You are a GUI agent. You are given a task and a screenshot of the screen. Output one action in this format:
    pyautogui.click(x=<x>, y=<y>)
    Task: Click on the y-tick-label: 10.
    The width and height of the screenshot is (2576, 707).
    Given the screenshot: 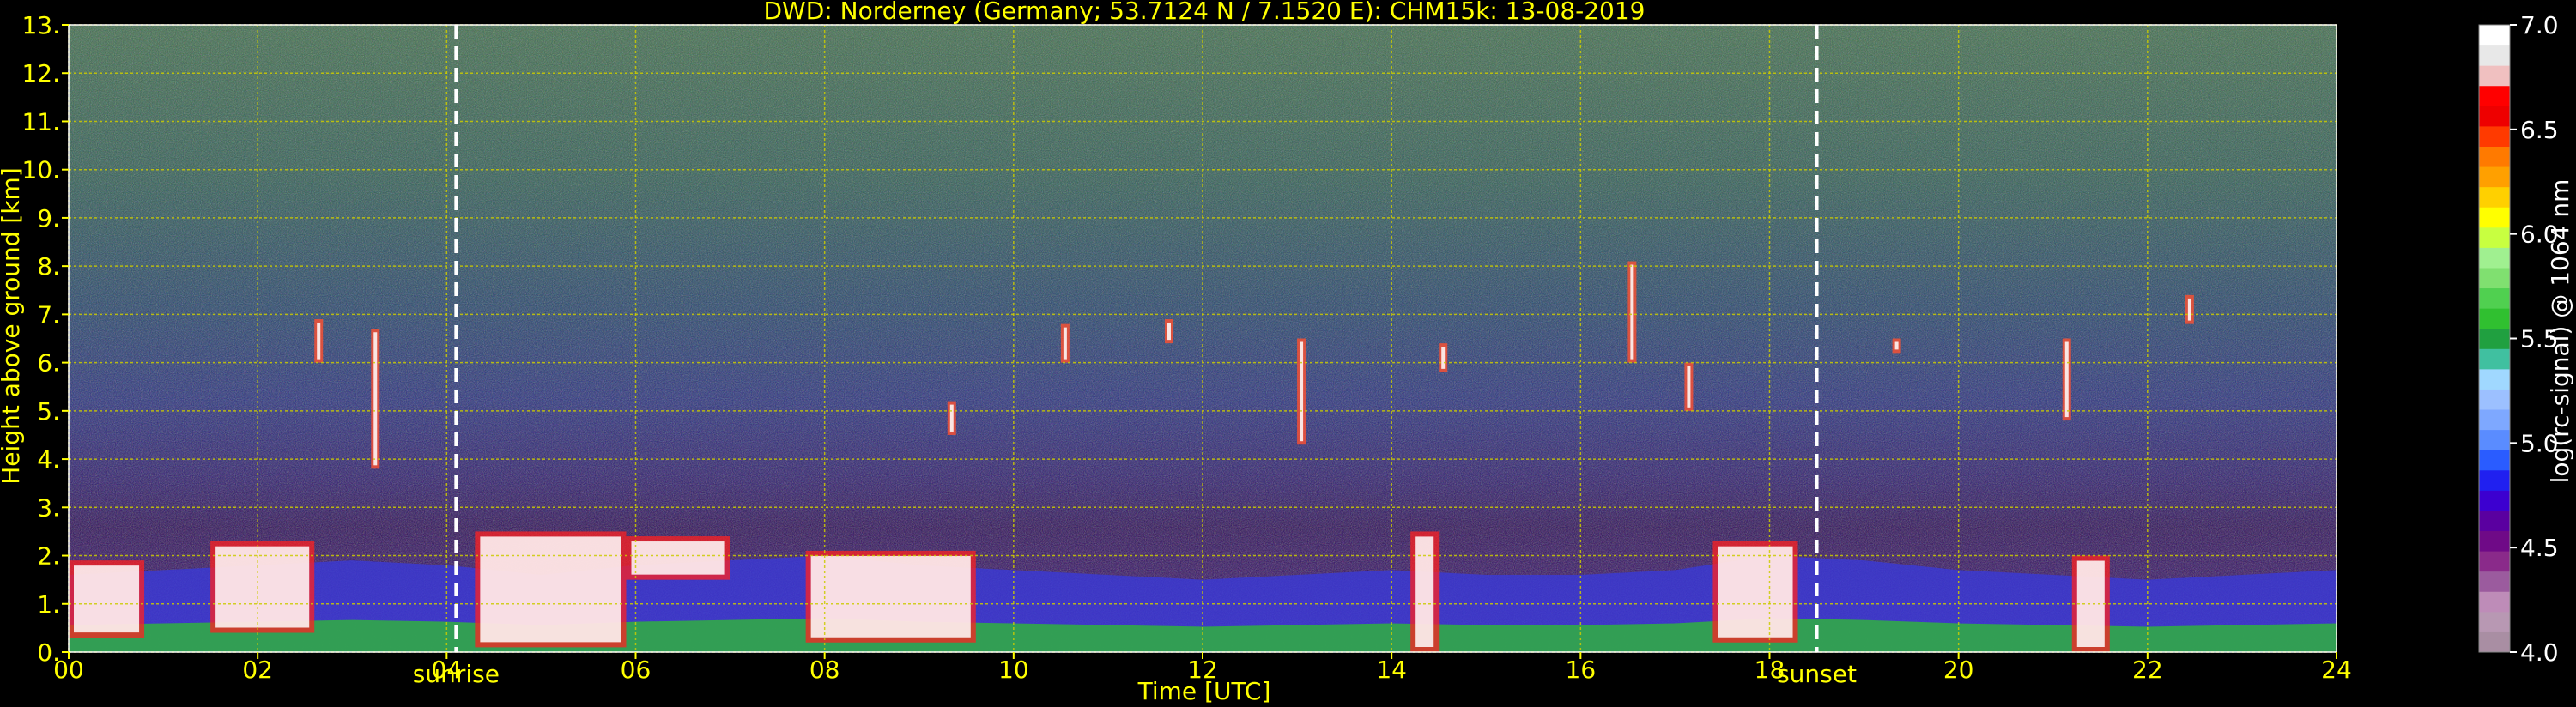 What is the action you would take?
    pyautogui.click(x=40, y=170)
    